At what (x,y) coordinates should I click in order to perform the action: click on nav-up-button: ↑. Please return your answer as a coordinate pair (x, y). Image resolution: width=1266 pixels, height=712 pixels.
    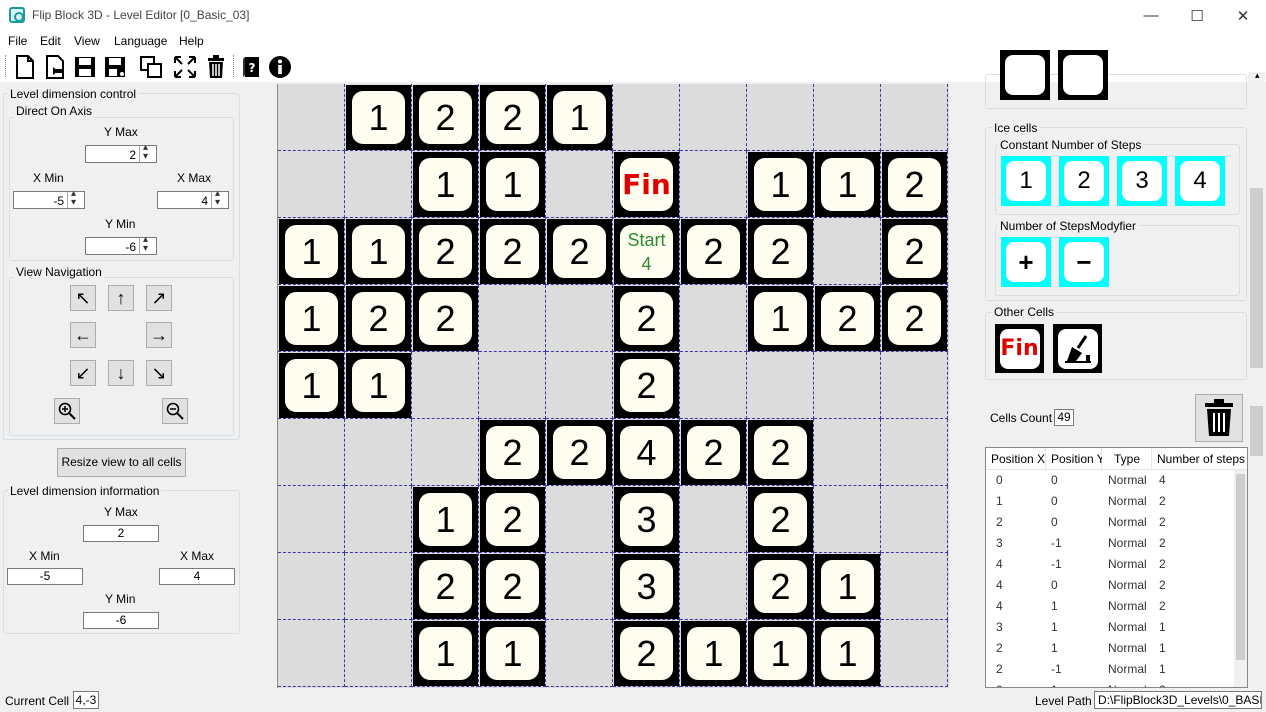
    Looking at the image, I should click on (121, 298).